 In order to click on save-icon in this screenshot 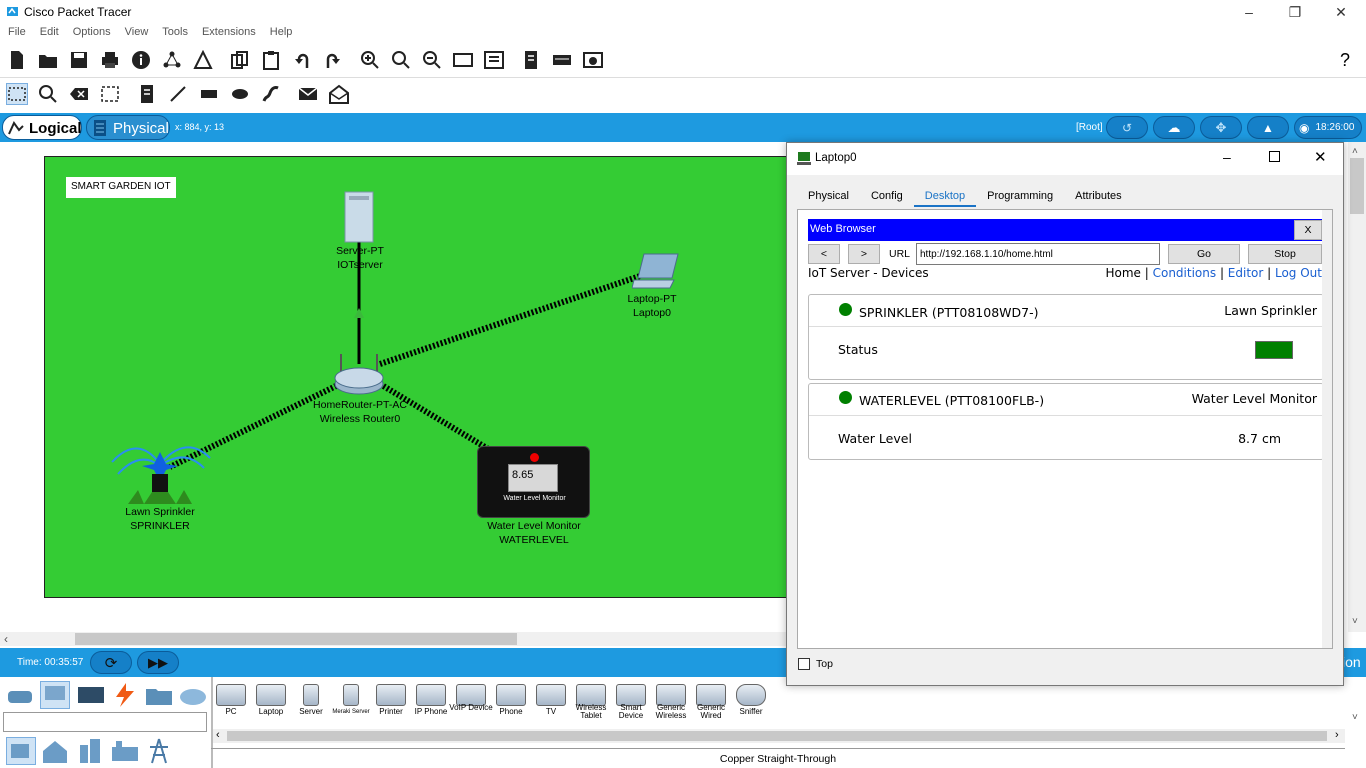, I will do `click(79, 60)`.